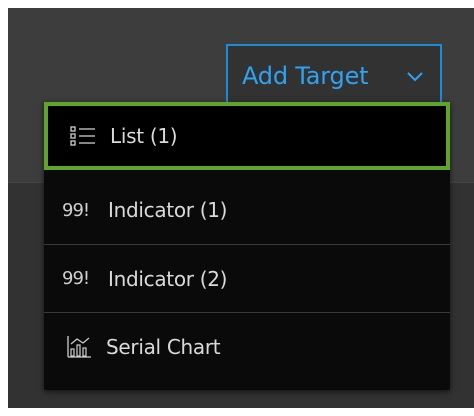  Describe the element at coordinates (144, 136) in the screenshot. I see `menu-item-label: List (1)` at that location.